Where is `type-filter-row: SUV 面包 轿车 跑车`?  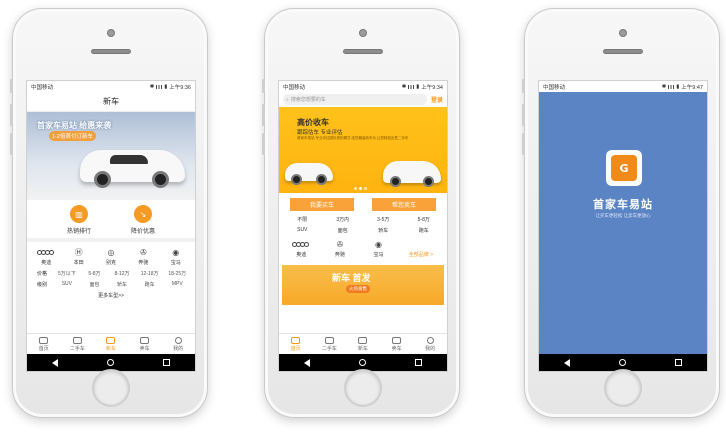 type-filter-row: SUV 面包 轿车 跑车 is located at coordinates (363, 230).